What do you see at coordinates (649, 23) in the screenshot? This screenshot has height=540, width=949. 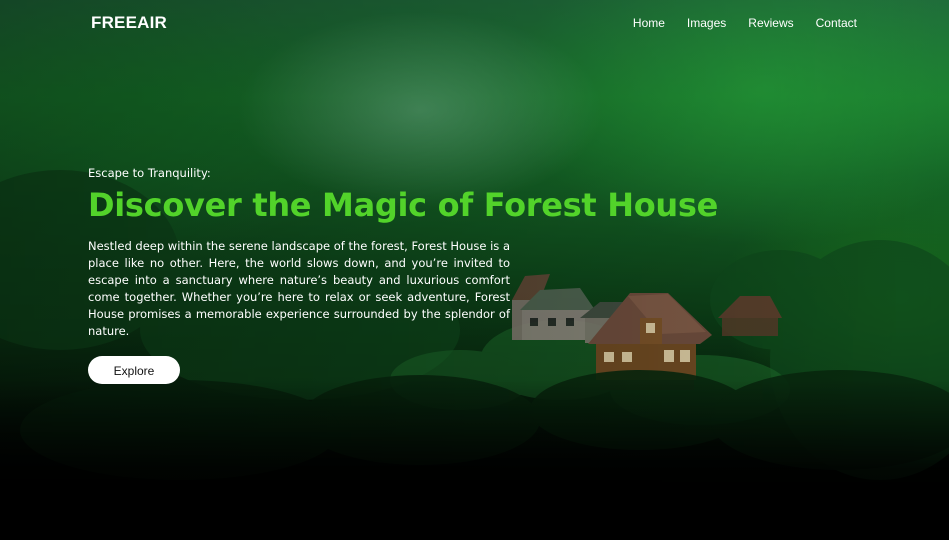 I see `nav-link-home: Home` at bounding box center [649, 23].